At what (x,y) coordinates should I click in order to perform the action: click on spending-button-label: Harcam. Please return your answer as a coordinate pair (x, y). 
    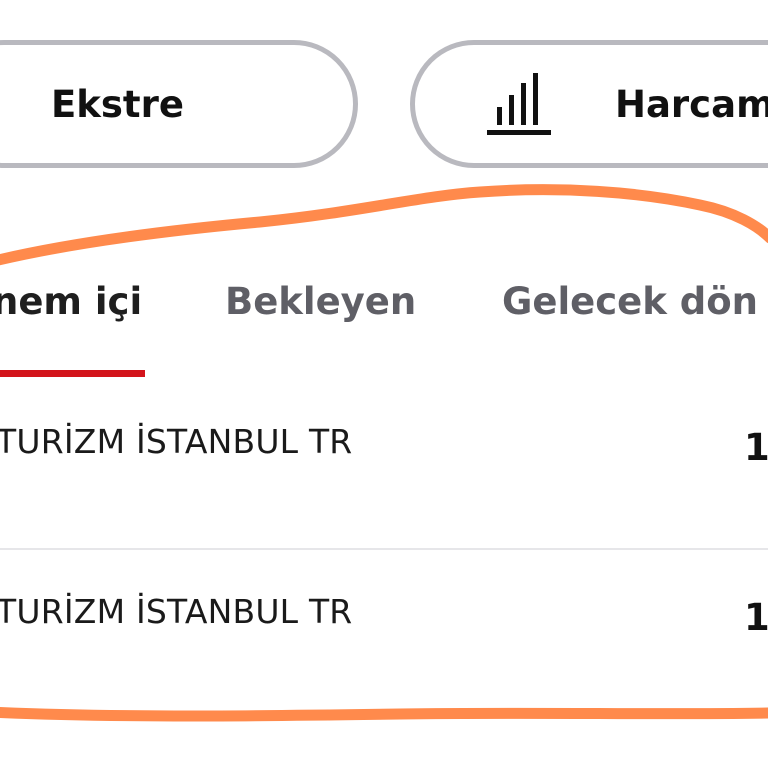
    Looking at the image, I should click on (691, 104).